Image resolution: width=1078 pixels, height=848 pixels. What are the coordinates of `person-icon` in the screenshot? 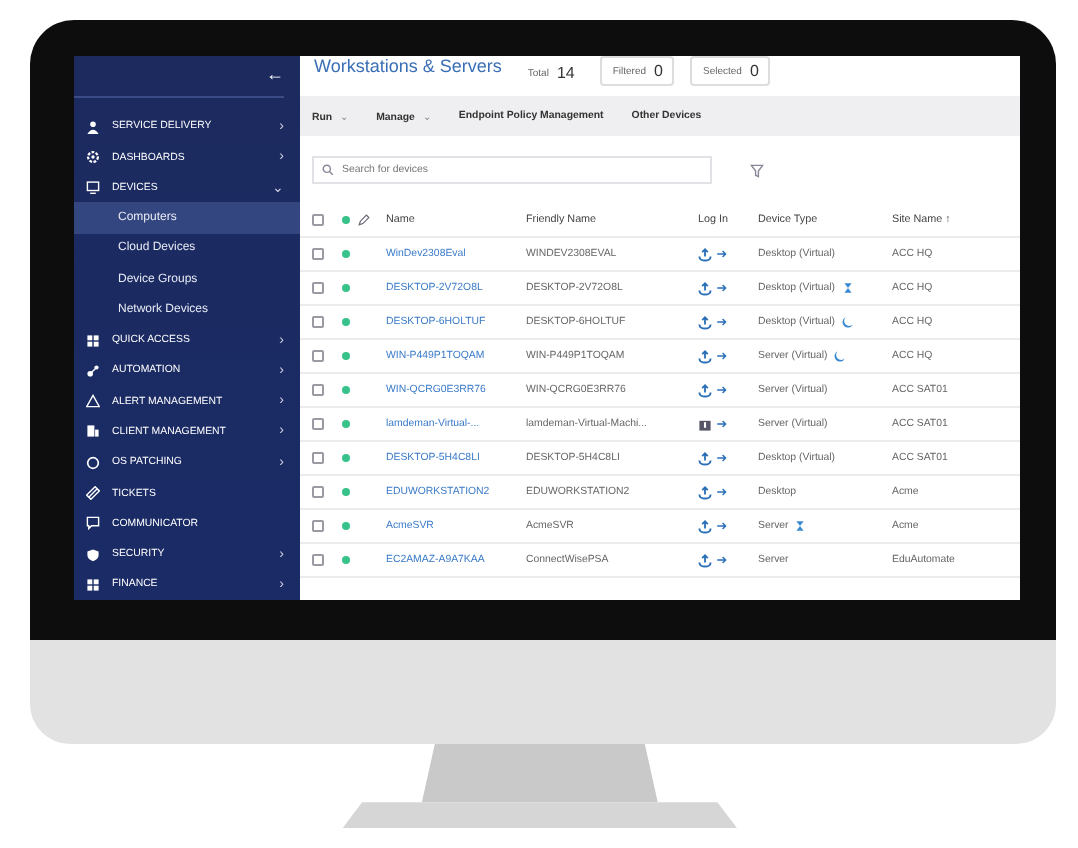 It's located at (93, 126).